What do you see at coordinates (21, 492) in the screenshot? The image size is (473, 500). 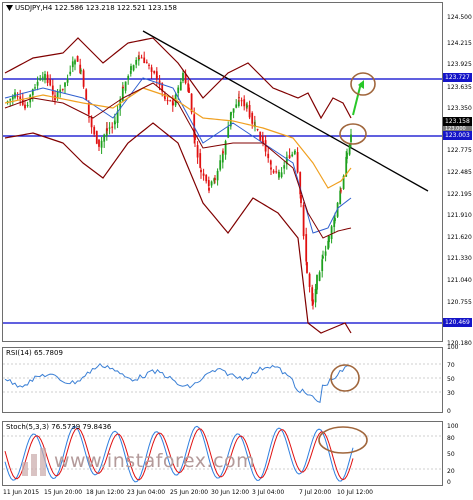 I see `date-tick: 11 Jun 2015` at bounding box center [21, 492].